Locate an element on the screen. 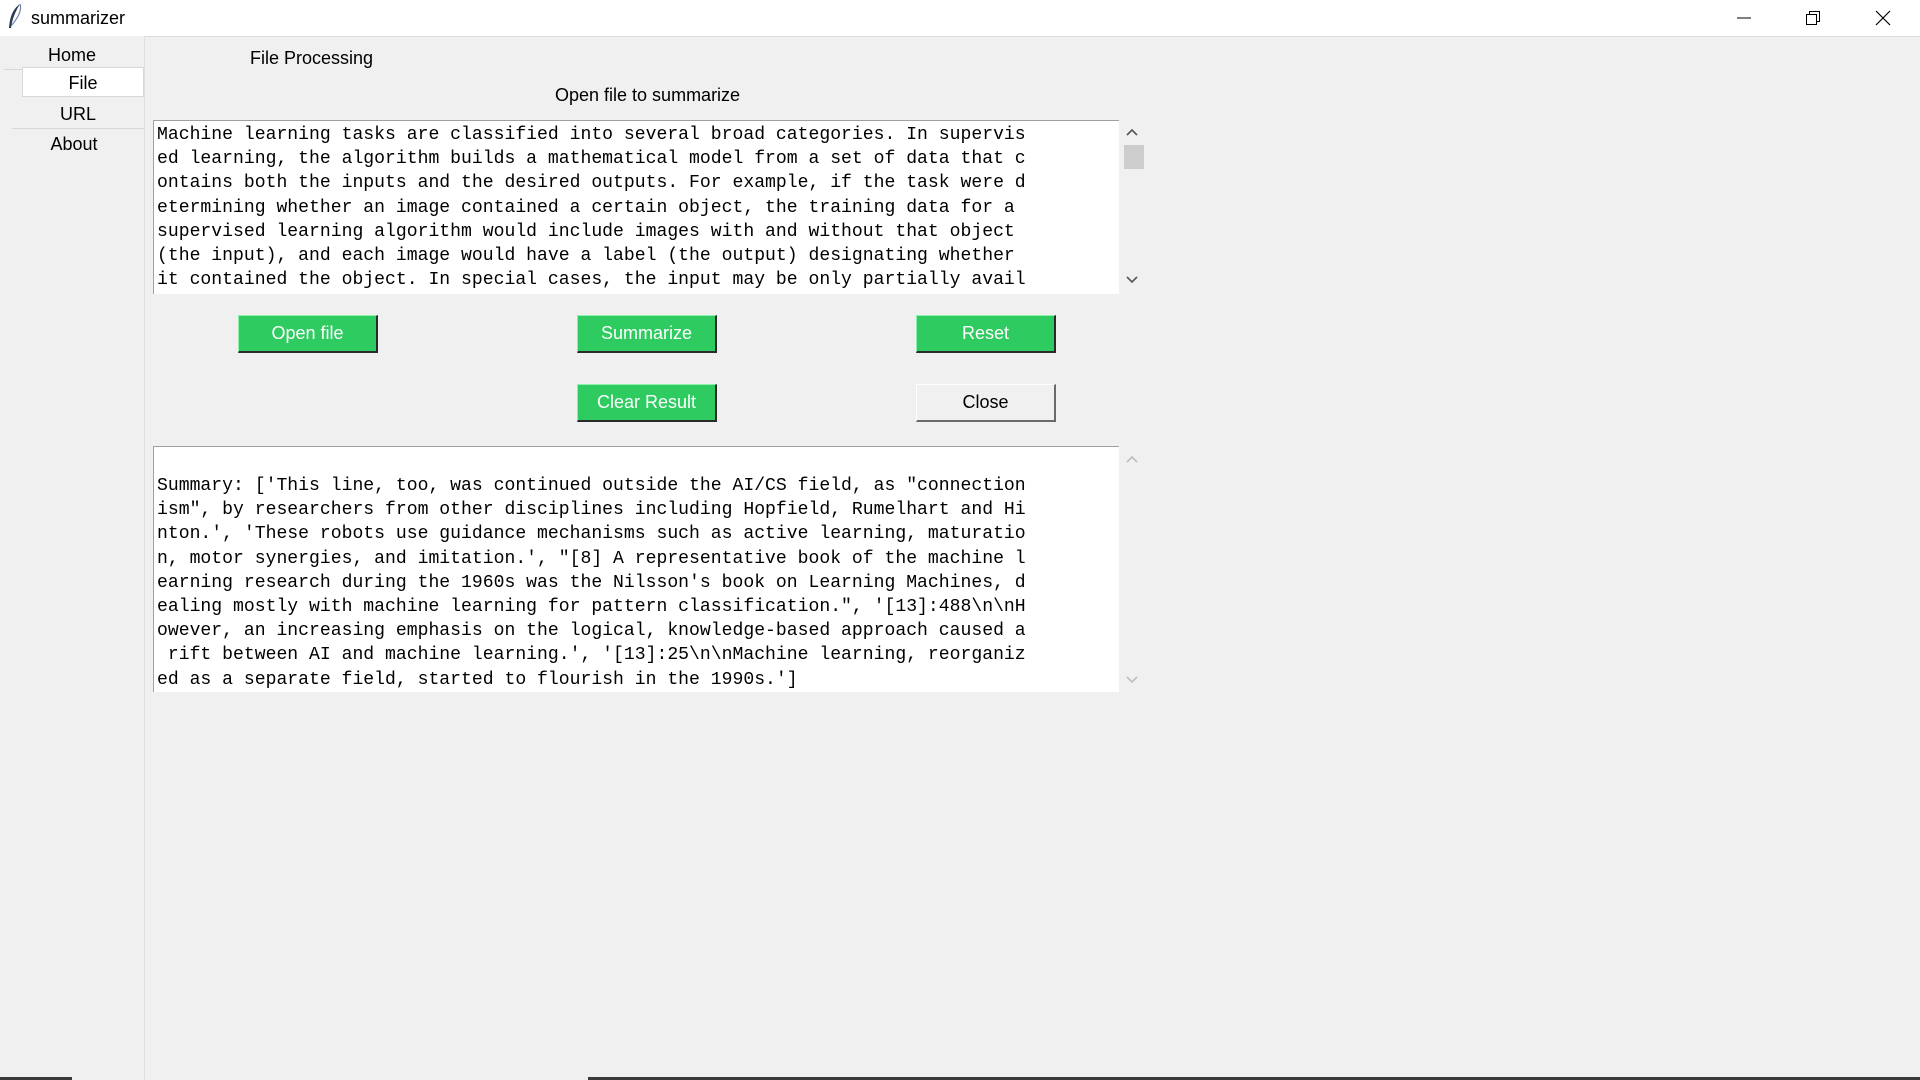 This screenshot has width=1920, height=1080. sidebar-item-label: Home is located at coordinates (71, 55).